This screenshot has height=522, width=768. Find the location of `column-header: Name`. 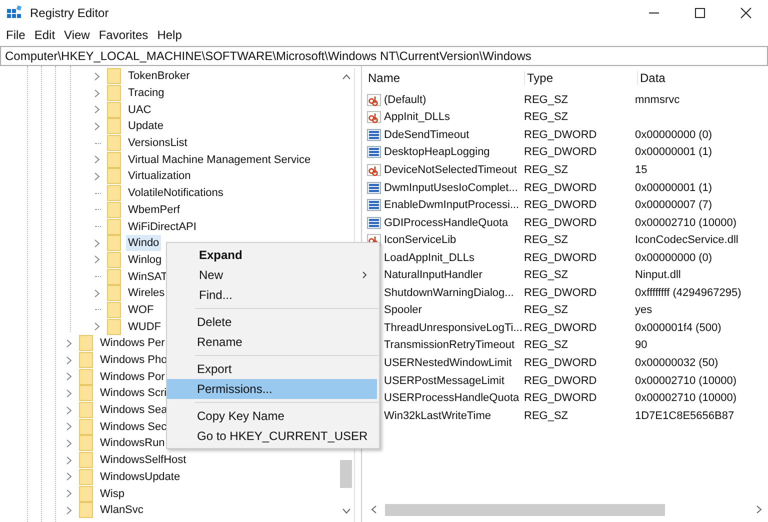

column-header: Name is located at coordinates (446, 78).